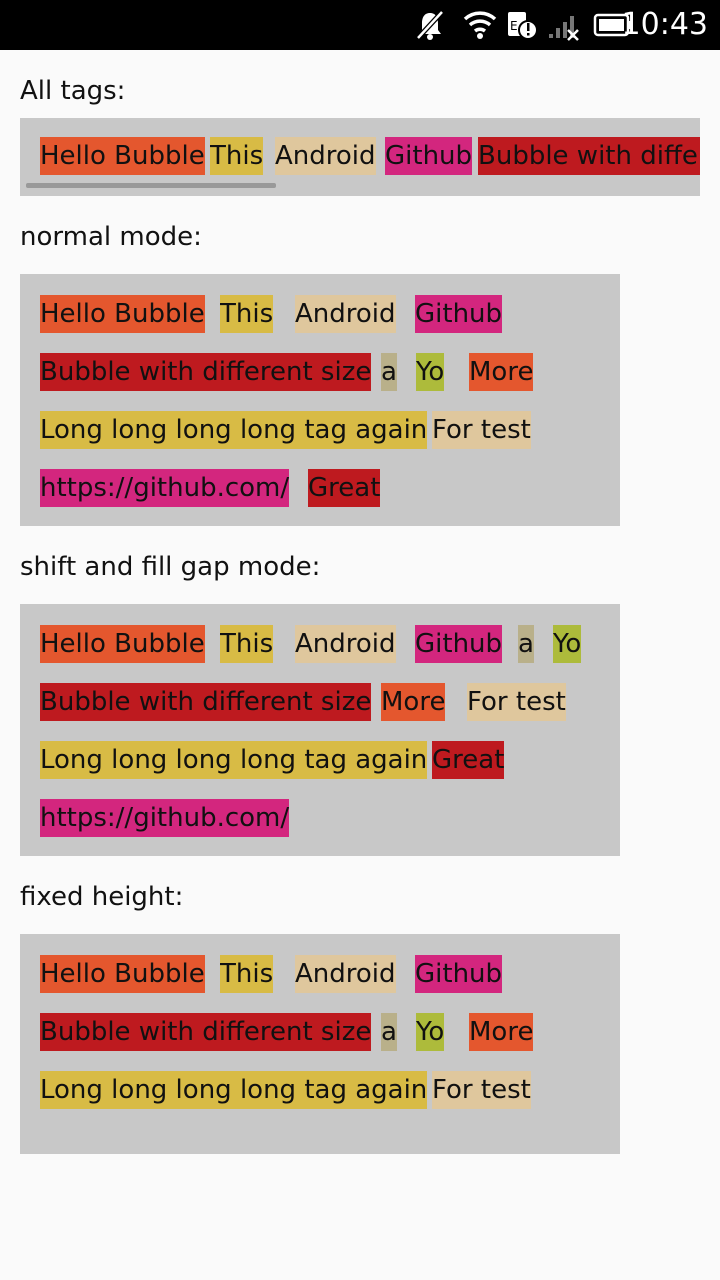 The image size is (720, 1280). Describe the element at coordinates (523, 26) in the screenshot. I see `sim-alert-icon: E` at that location.